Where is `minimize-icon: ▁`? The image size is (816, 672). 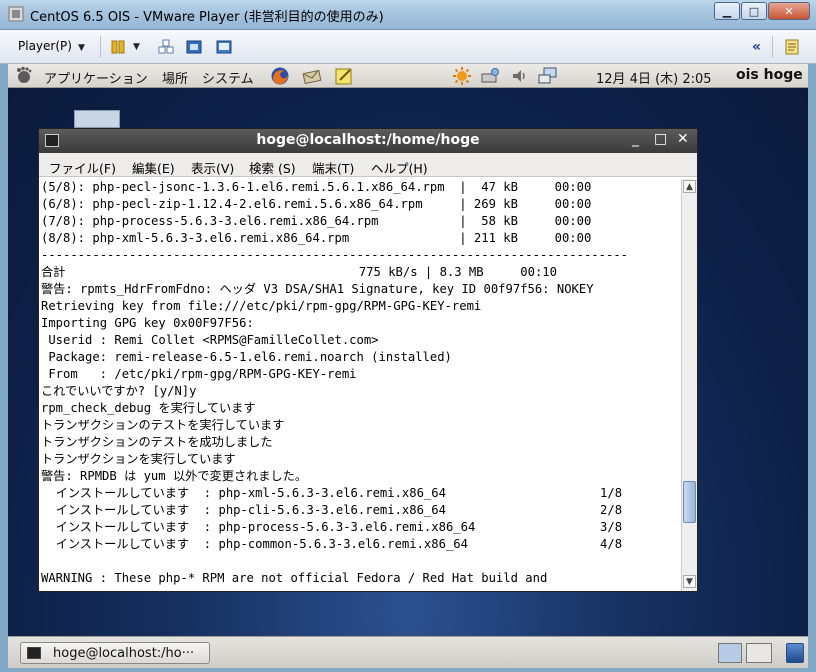 minimize-icon: ▁ is located at coordinates (727, 11).